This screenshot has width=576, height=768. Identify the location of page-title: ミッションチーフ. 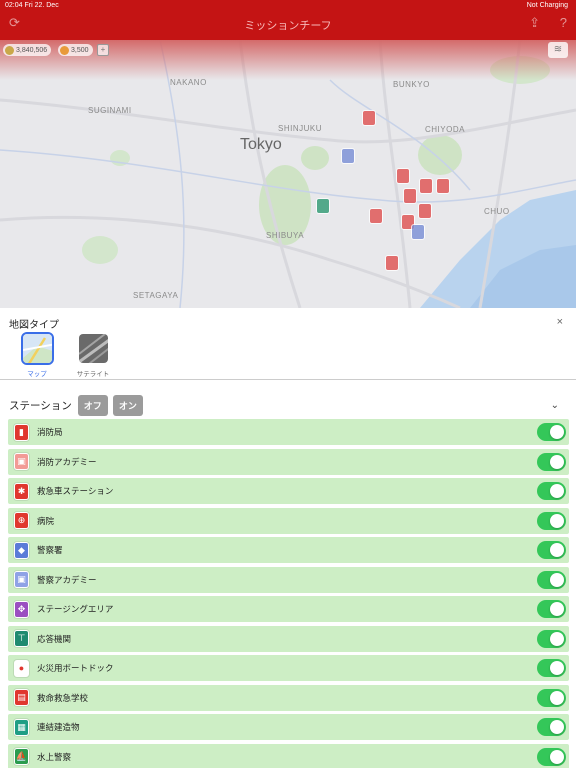
(288, 26).